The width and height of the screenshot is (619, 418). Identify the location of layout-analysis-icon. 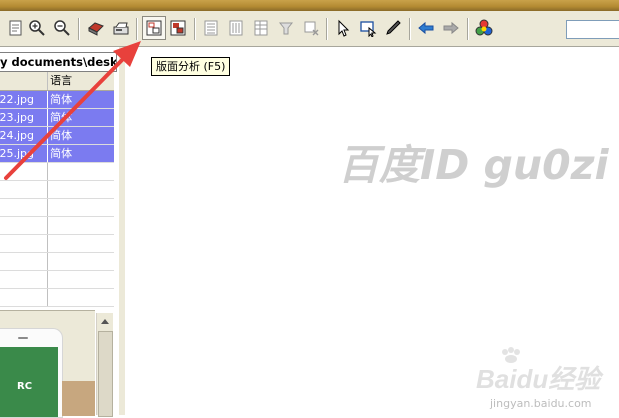
(154, 28).